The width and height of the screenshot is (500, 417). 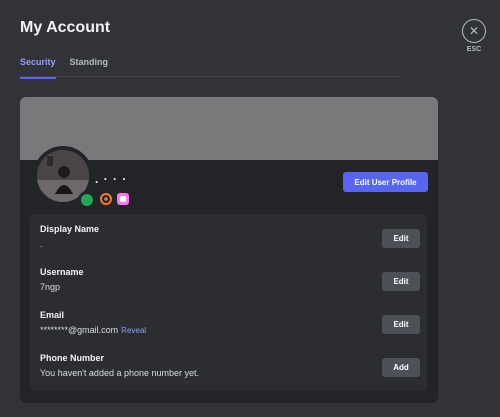 I want to click on field-label: Username, so click(x=62, y=272).